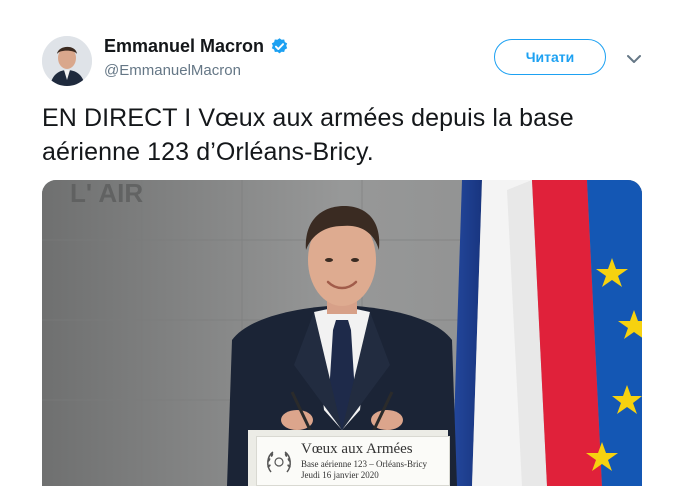 The width and height of the screenshot is (676, 486). I want to click on author-handle: @EmmanuelMacron, so click(172, 70).